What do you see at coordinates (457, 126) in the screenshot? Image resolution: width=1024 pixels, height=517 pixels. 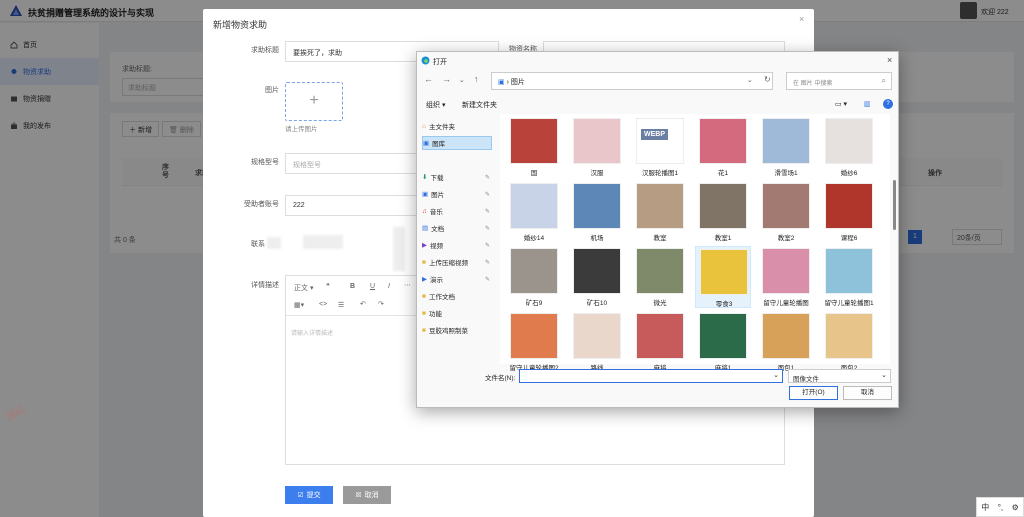 I see `tree-item-home: ⌂ 主文件夹` at bounding box center [457, 126].